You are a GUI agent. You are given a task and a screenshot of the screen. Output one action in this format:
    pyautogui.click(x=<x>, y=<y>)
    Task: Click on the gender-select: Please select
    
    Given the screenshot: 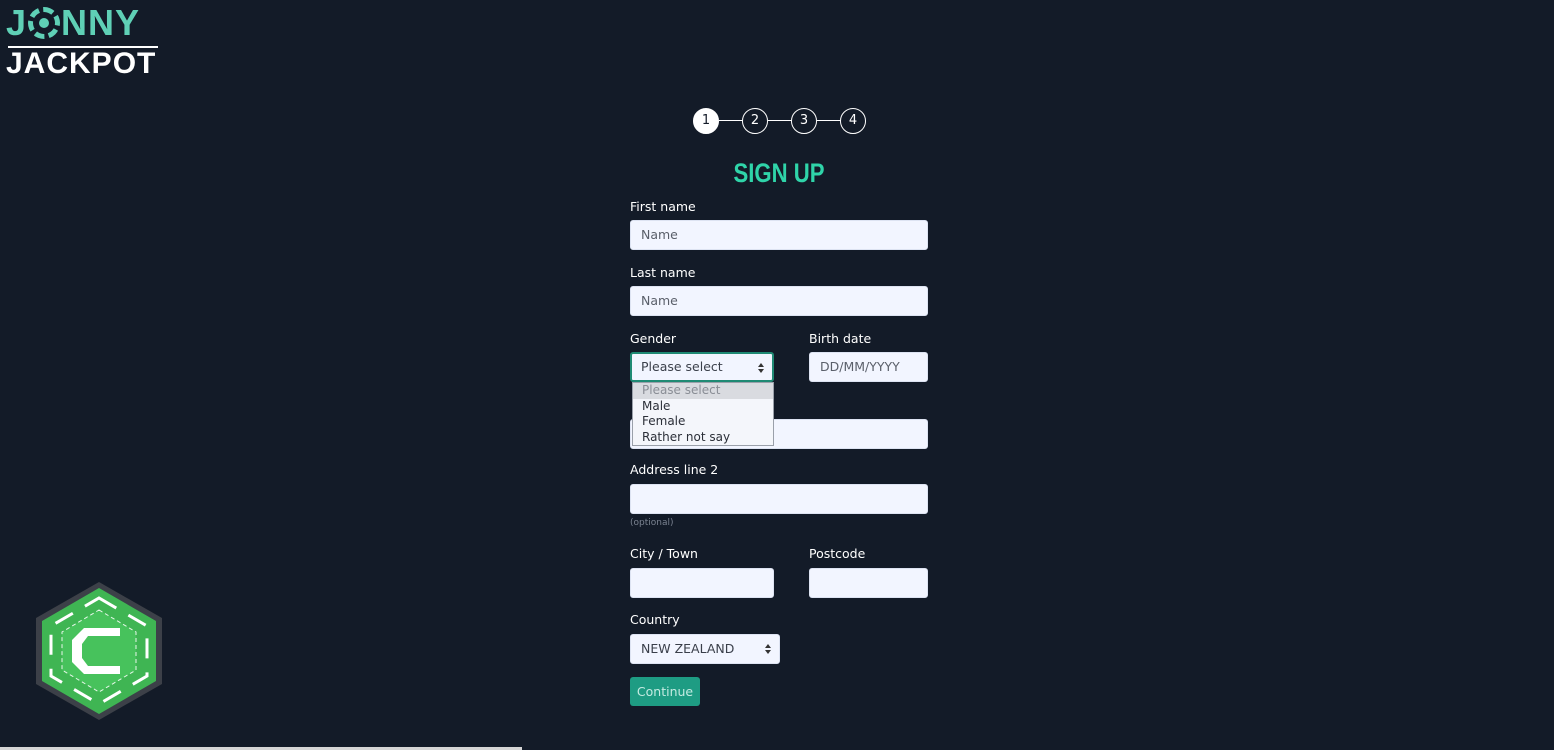 What is the action you would take?
    pyautogui.click(x=702, y=367)
    